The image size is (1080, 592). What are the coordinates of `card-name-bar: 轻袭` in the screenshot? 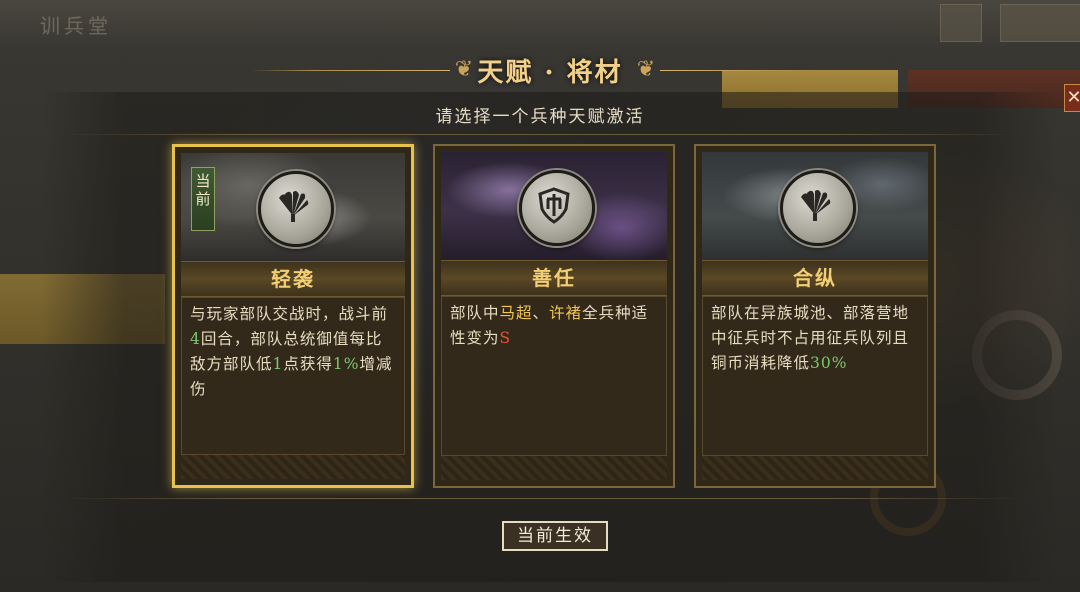 It's located at (293, 279).